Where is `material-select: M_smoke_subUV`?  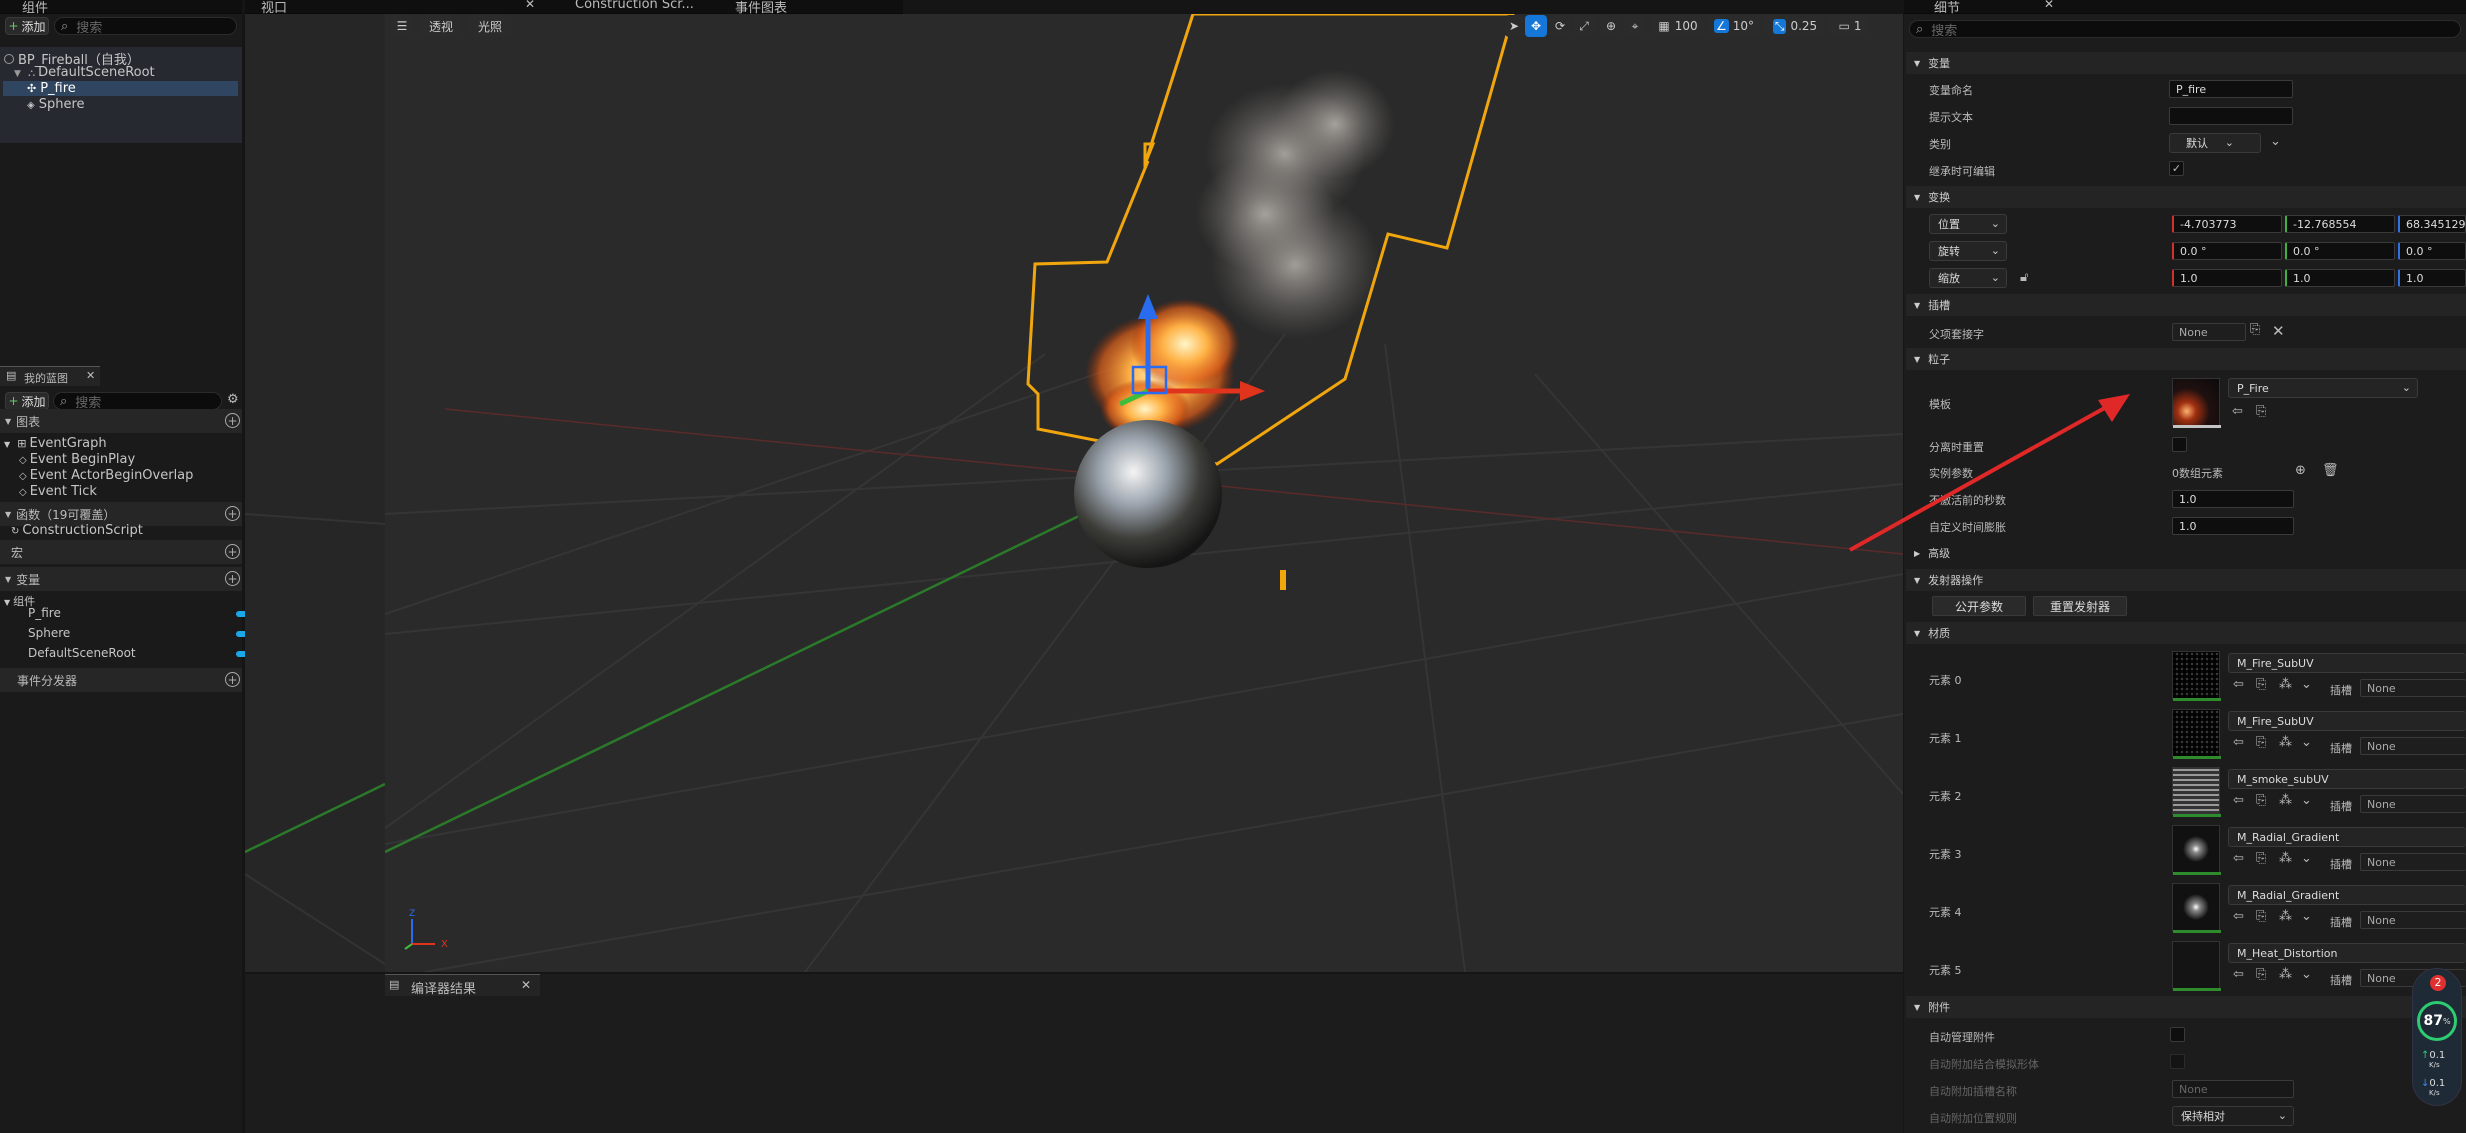
material-select: M_smoke_subUV is located at coordinates (2347, 779).